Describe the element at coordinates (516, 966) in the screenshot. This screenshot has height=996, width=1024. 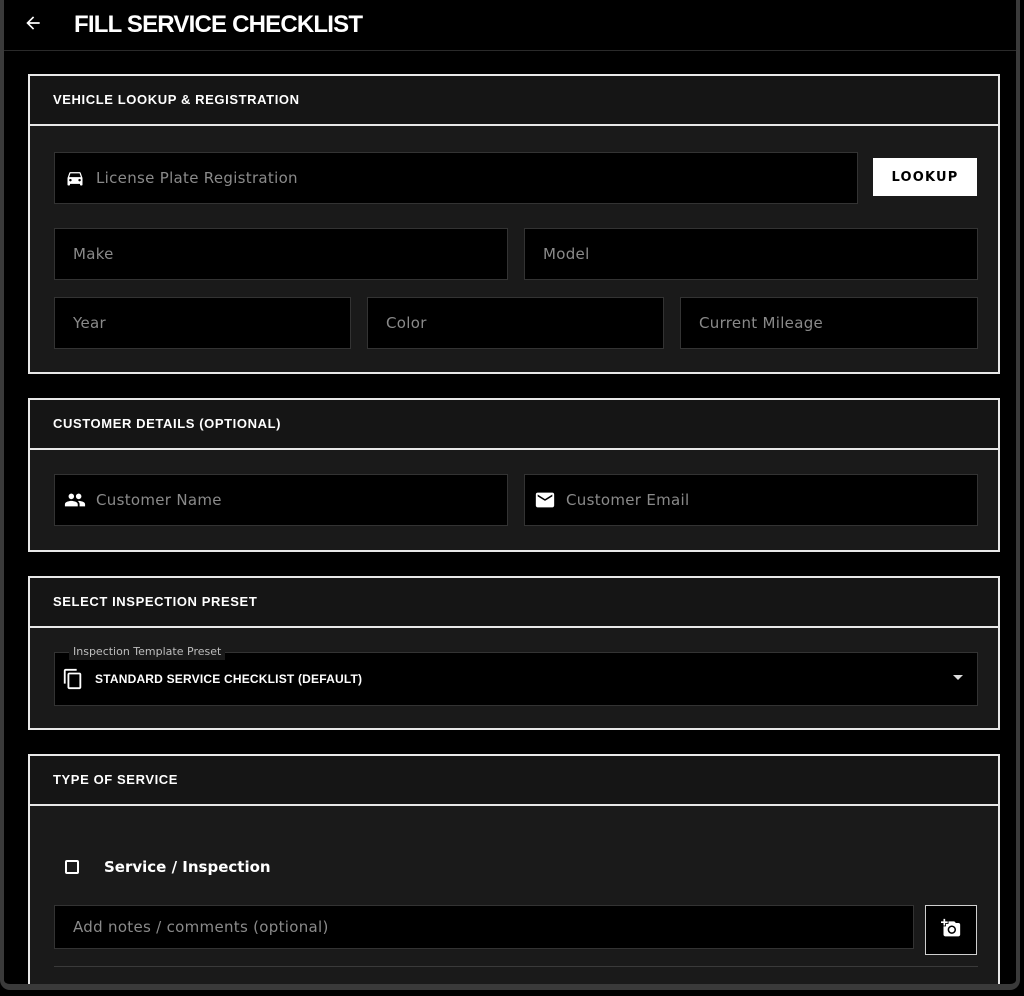
I see `section-divider` at that location.